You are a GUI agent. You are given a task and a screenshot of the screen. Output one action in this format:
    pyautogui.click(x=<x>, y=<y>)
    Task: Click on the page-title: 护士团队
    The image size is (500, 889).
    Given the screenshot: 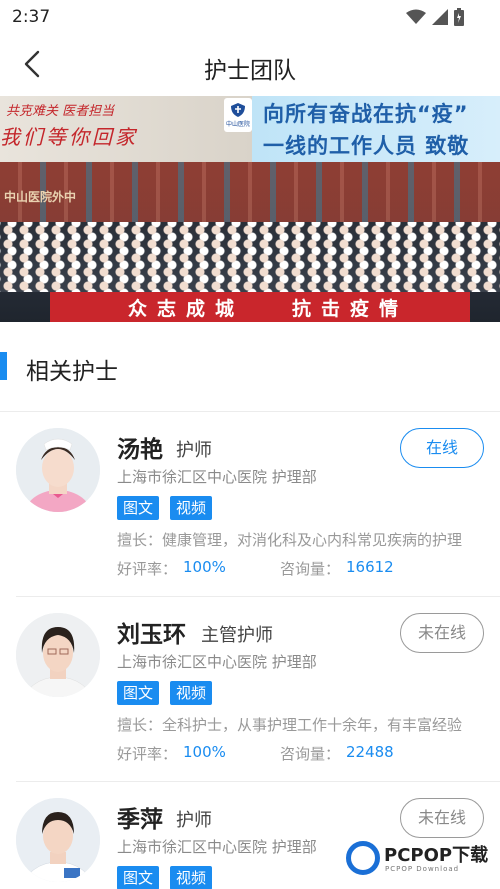 What is the action you would take?
    pyautogui.click(x=250, y=71)
    